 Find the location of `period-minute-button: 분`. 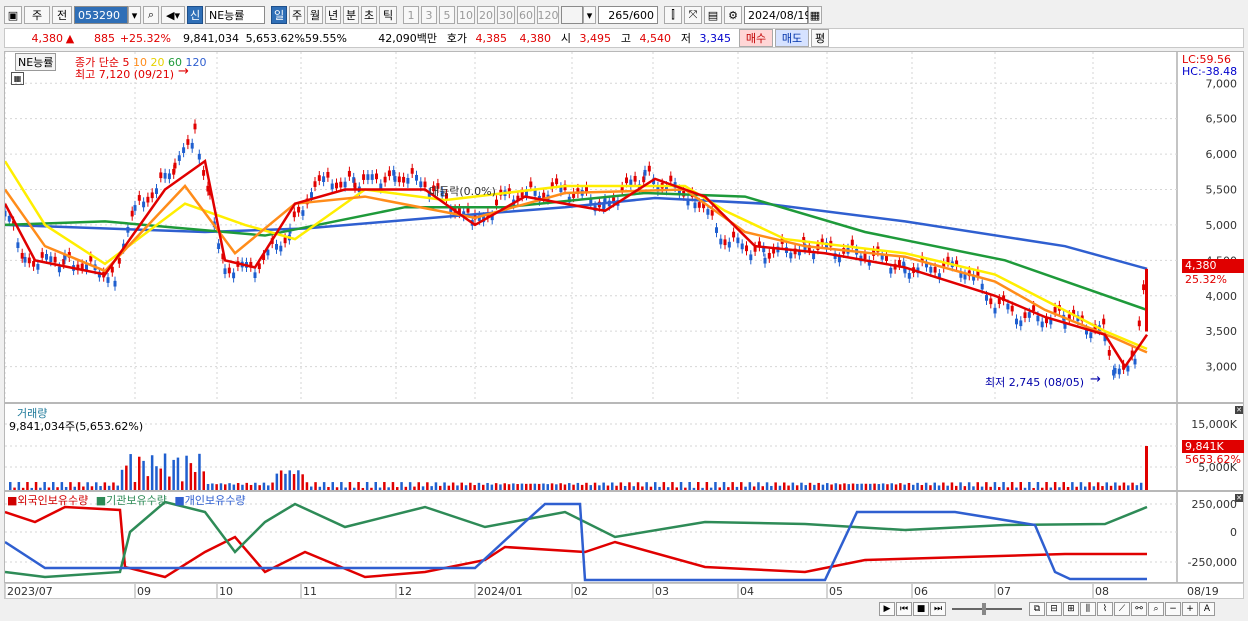

period-minute-button: 분 is located at coordinates (351, 15).